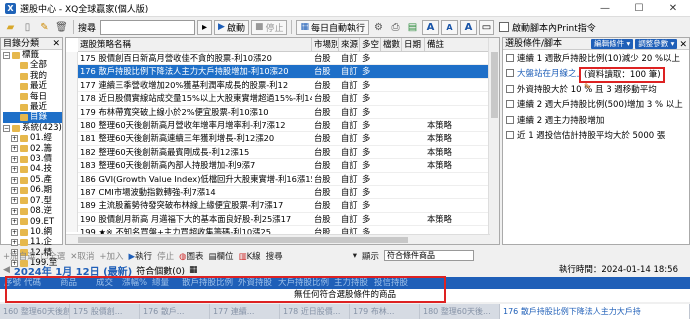 Image resolution: width=690 pixels, height=319 pixels. What do you see at coordinates (32, 242) in the screenshot?
I see `tree-item: +11.企` at bounding box center [32, 242].